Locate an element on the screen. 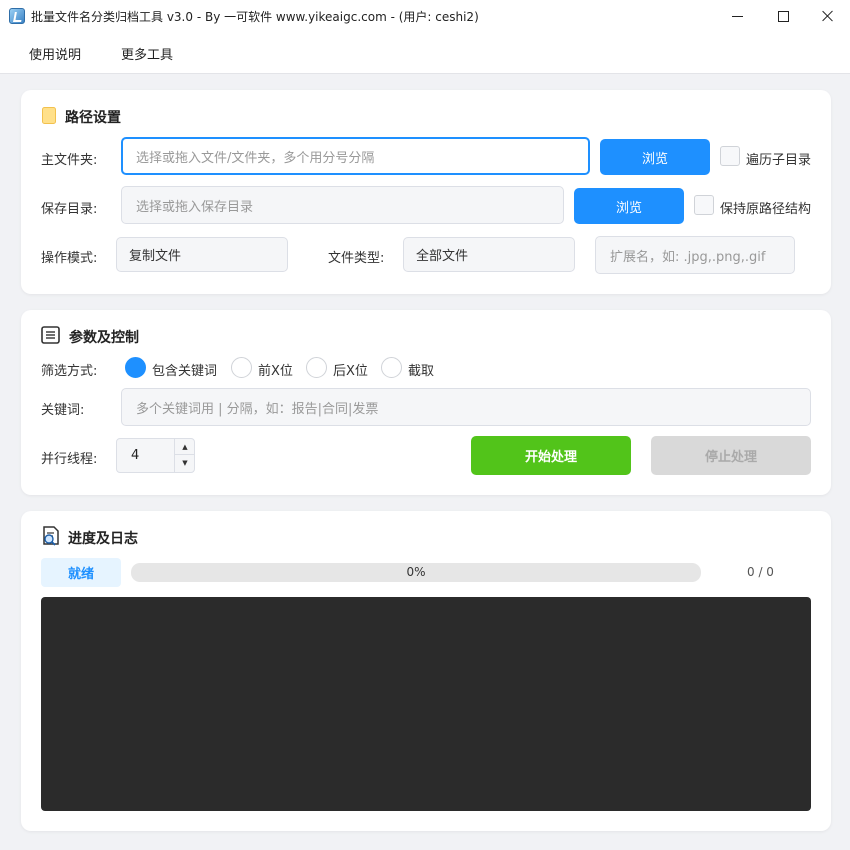 This screenshot has height=850, width=850. keyword-label: 关键词: is located at coordinates (63, 410).